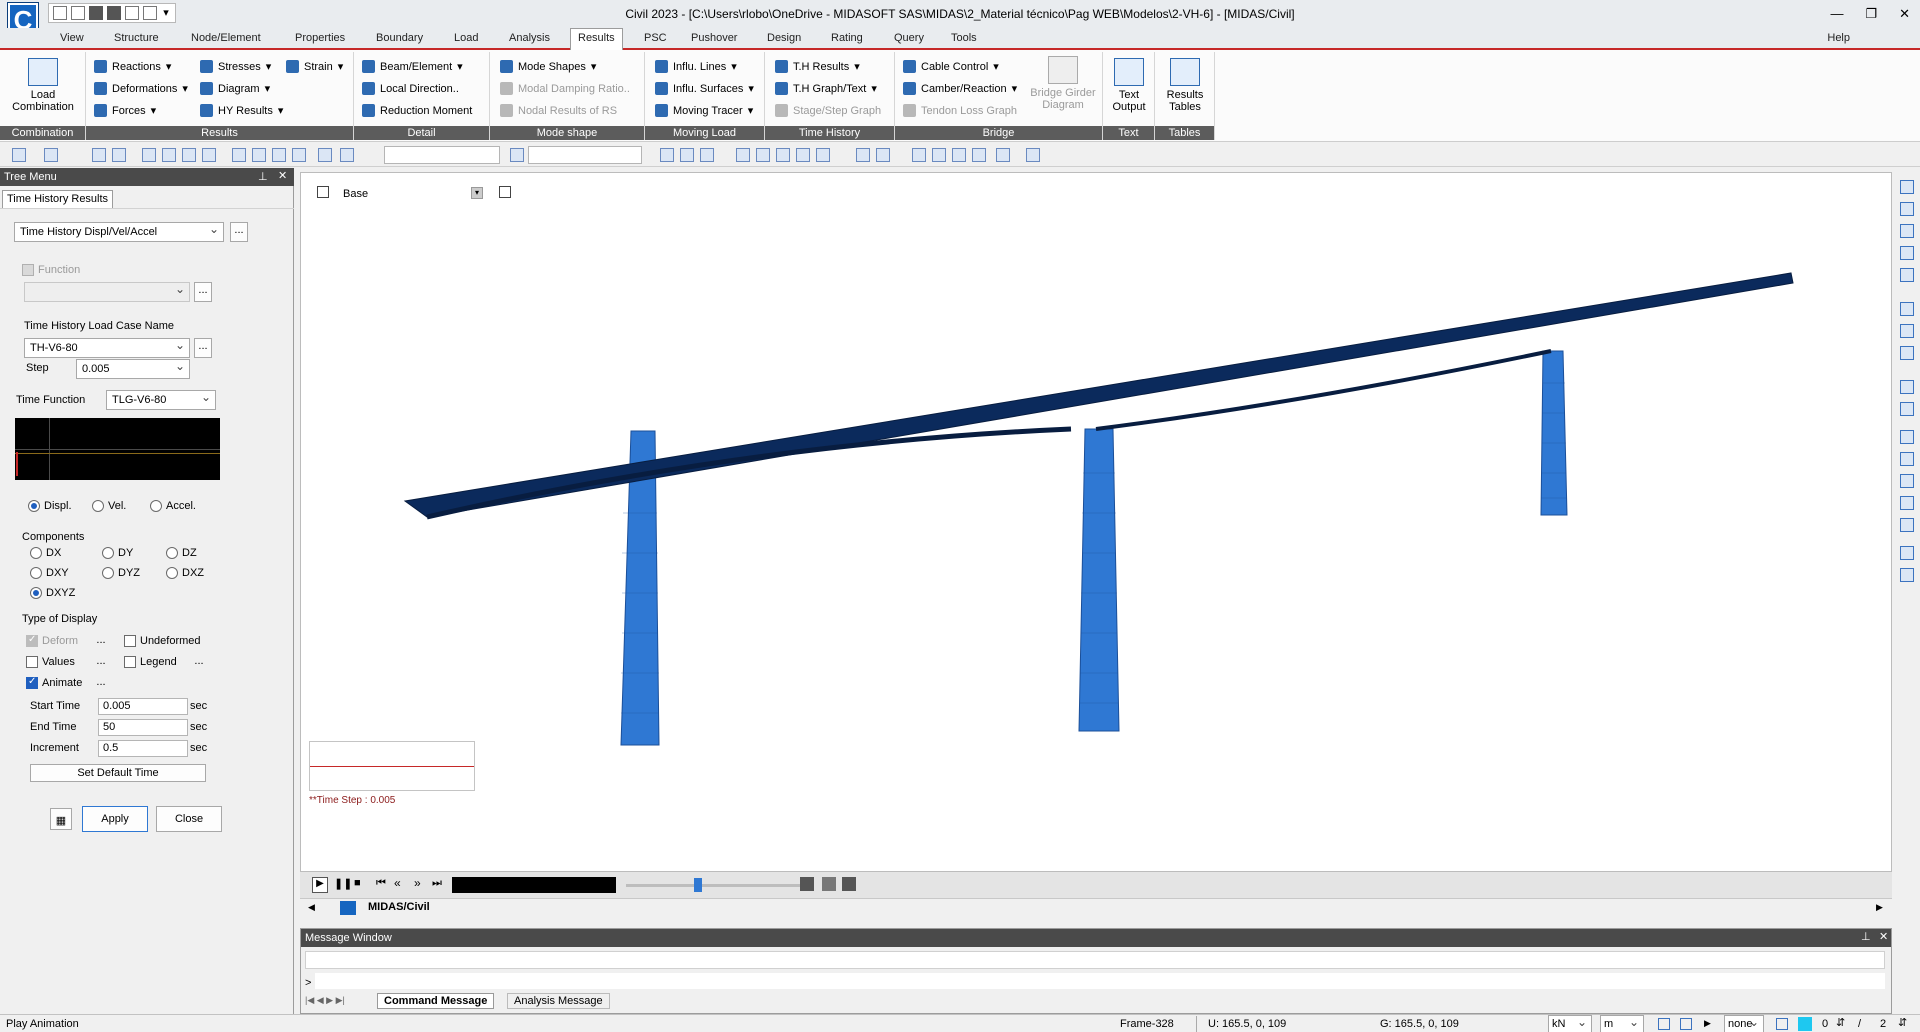  I want to click on scroll-right-icon: ▶, so click(1879, 907).